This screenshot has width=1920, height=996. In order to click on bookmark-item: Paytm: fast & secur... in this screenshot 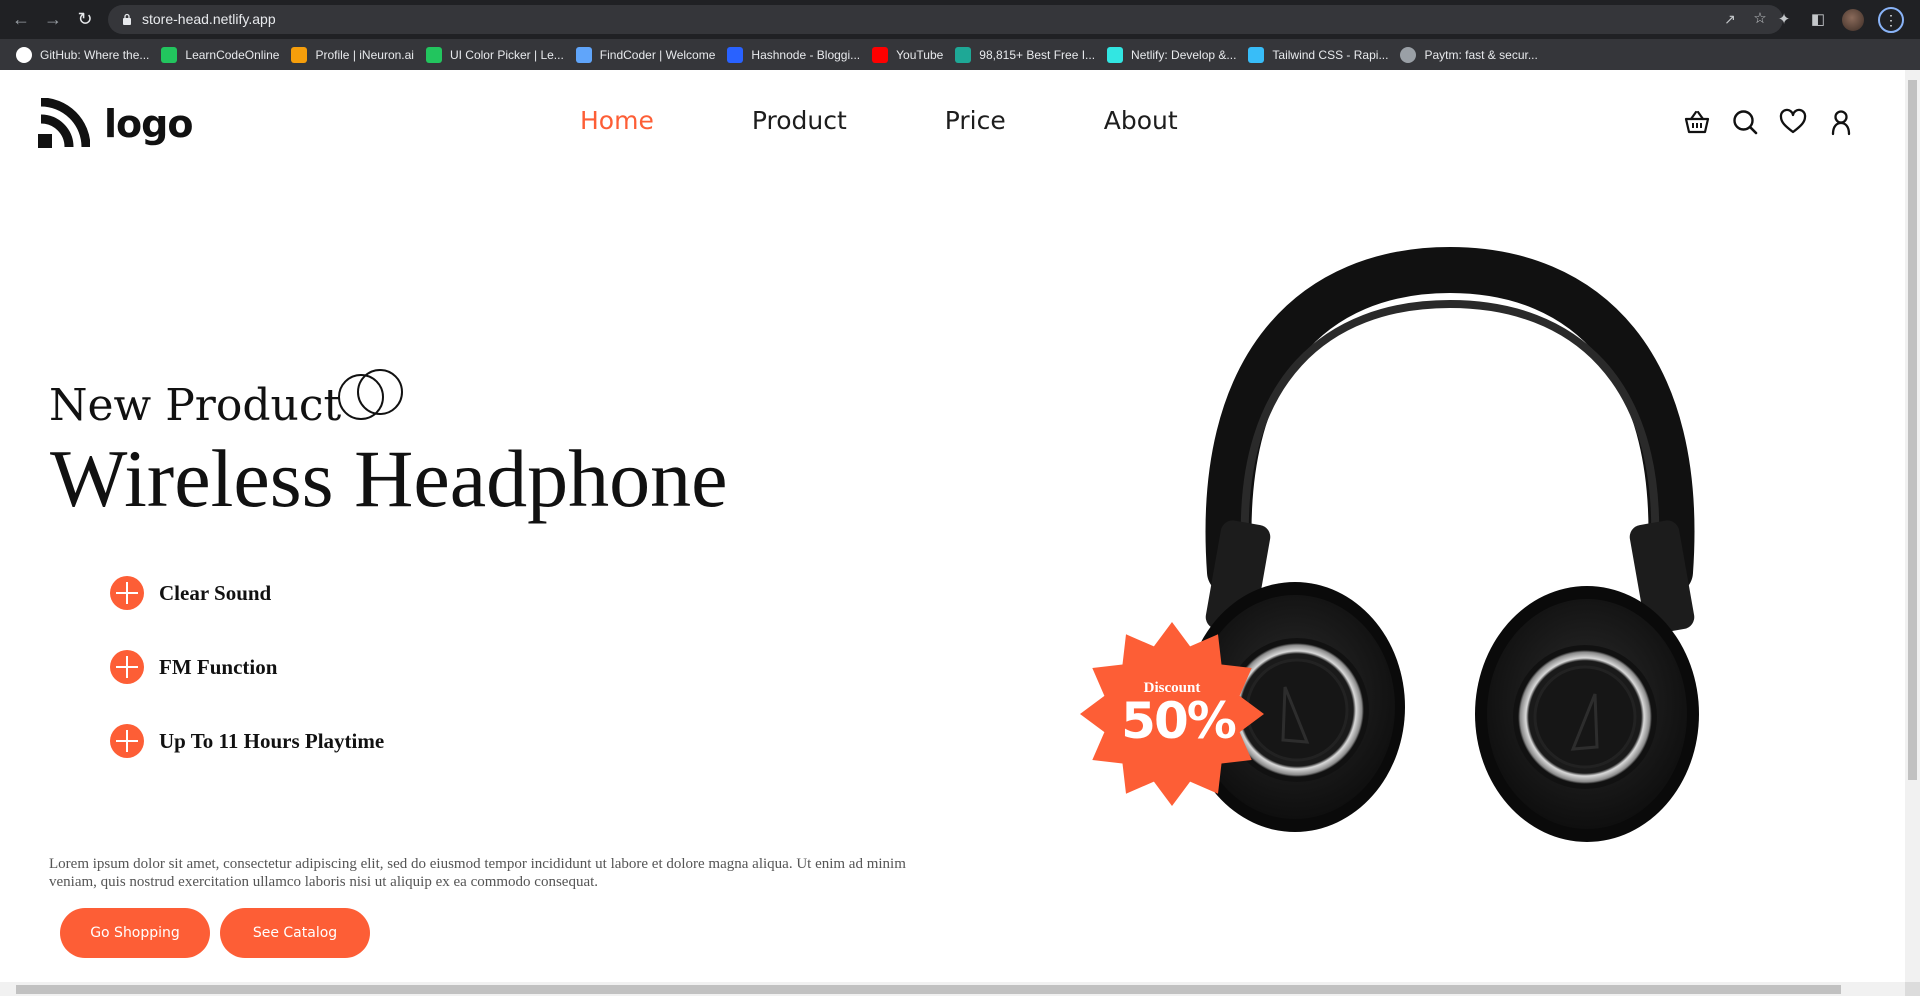, I will do `click(1470, 55)`.